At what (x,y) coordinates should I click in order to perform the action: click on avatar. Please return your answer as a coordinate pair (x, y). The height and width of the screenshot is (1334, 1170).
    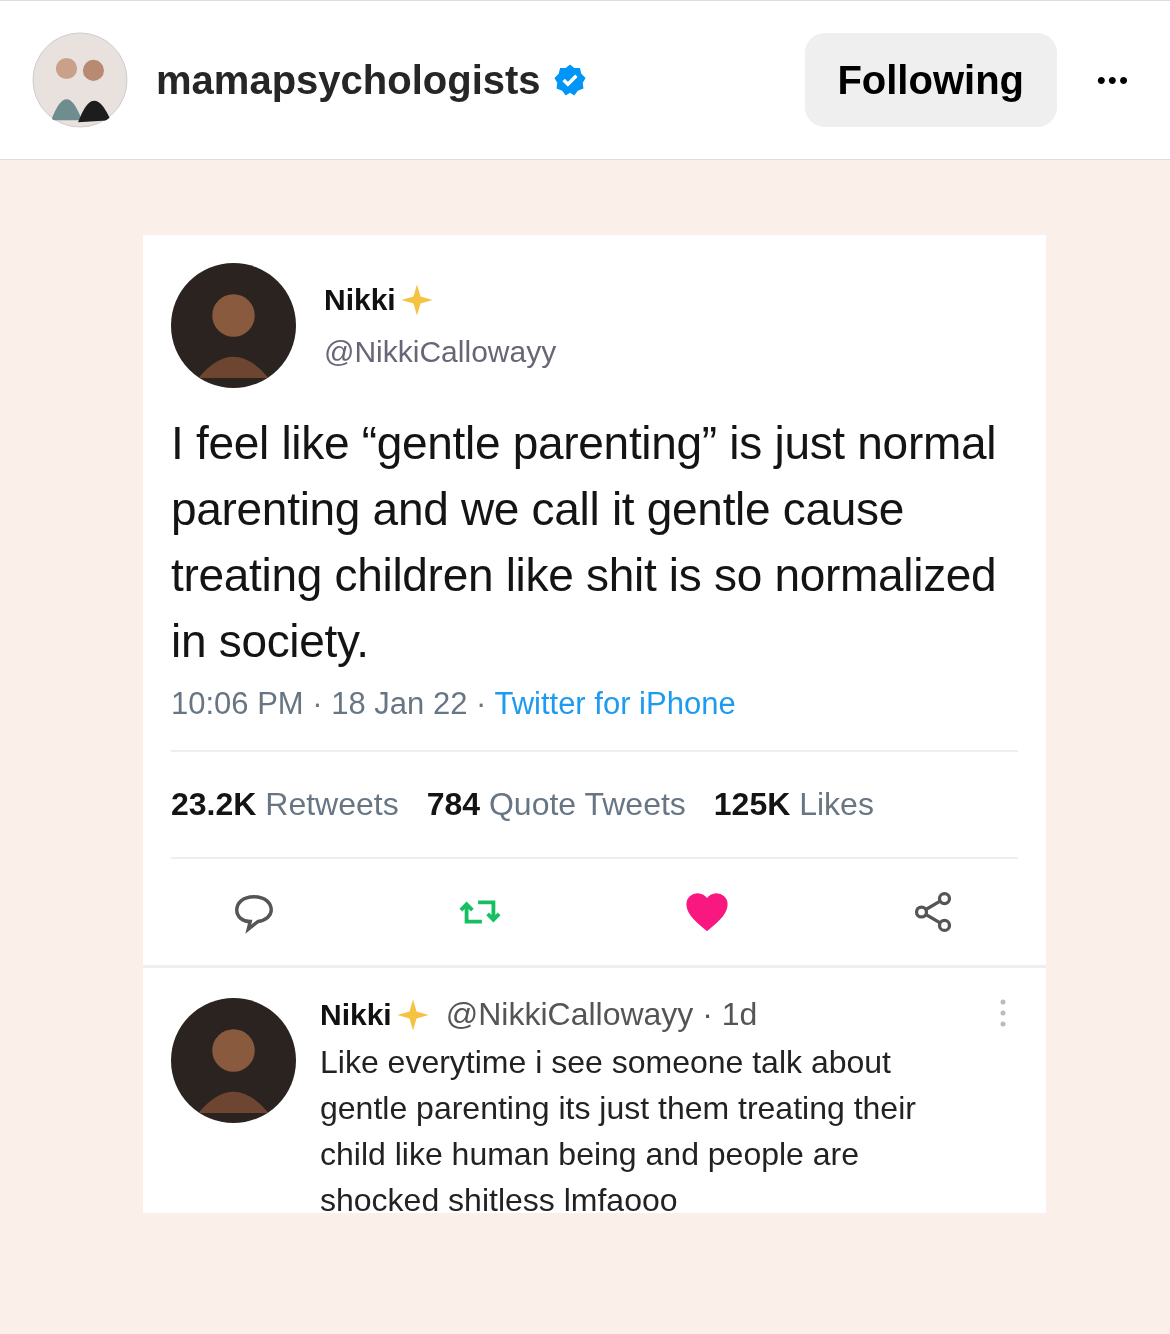
    Looking at the image, I should click on (80, 80).